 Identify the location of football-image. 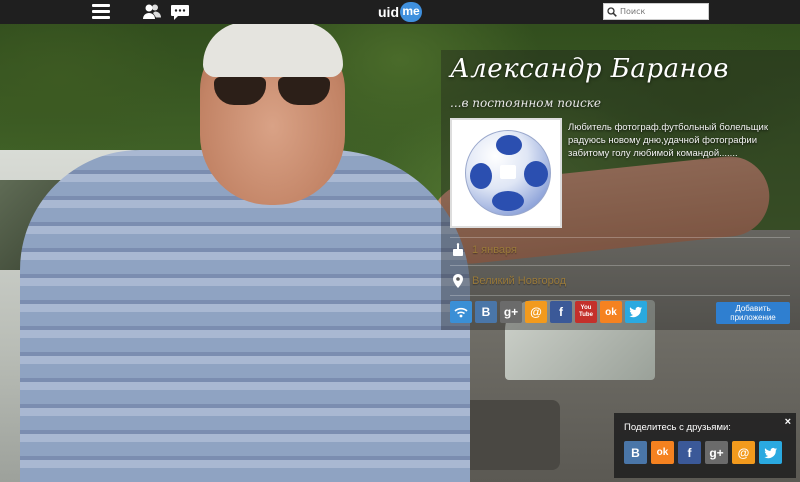
(508, 173).